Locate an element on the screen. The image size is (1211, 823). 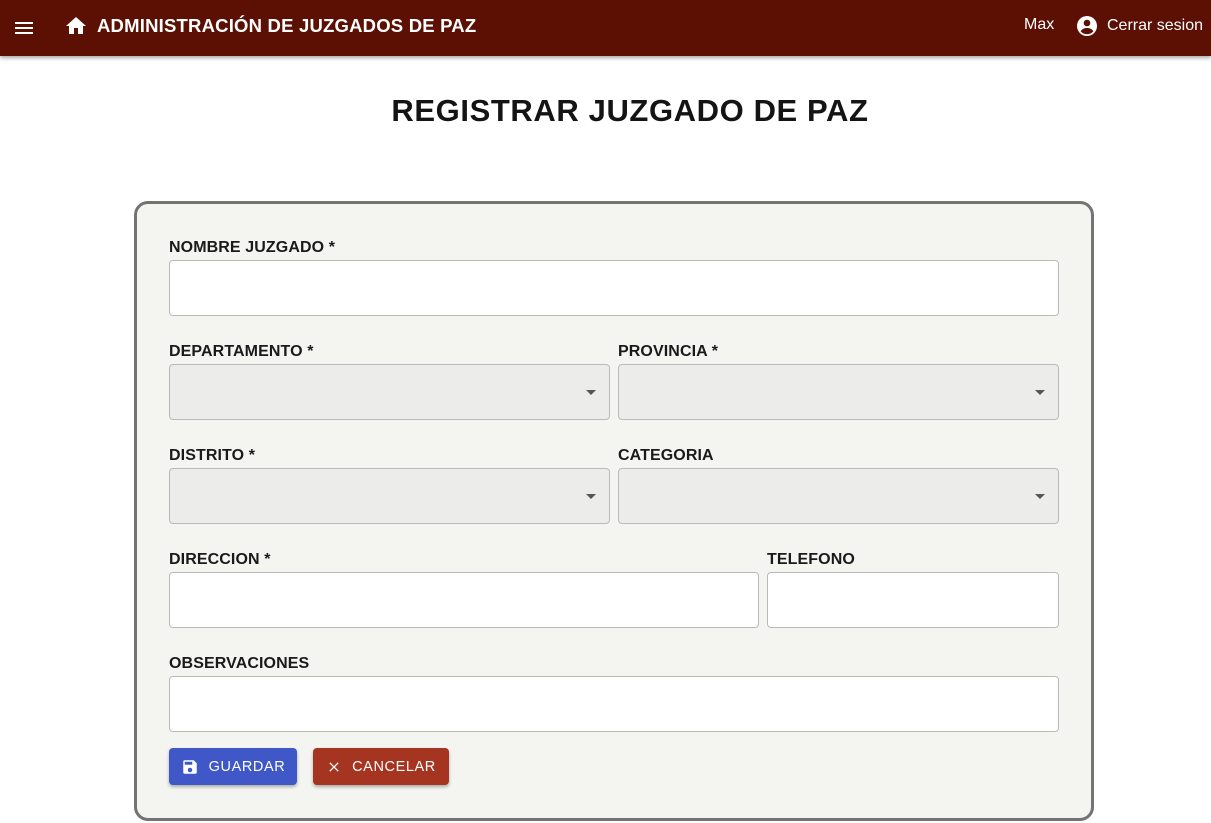
departamento-label: DEPARTAMENTO * is located at coordinates (241, 351).